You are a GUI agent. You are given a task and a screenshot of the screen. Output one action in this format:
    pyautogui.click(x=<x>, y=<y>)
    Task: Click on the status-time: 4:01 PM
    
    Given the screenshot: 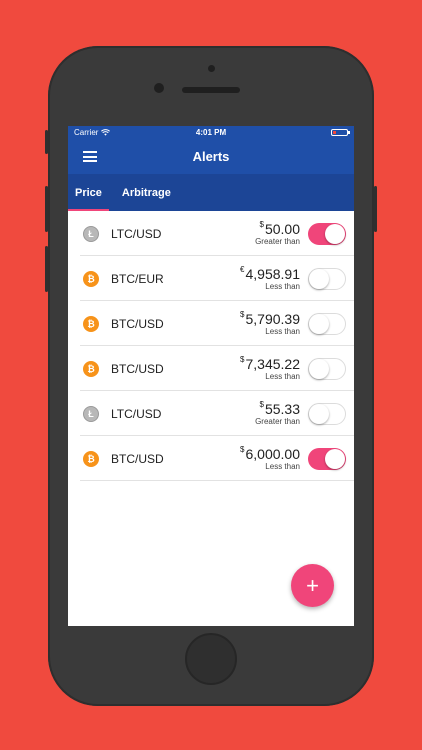 What is the action you would take?
    pyautogui.click(x=211, y=132)
    